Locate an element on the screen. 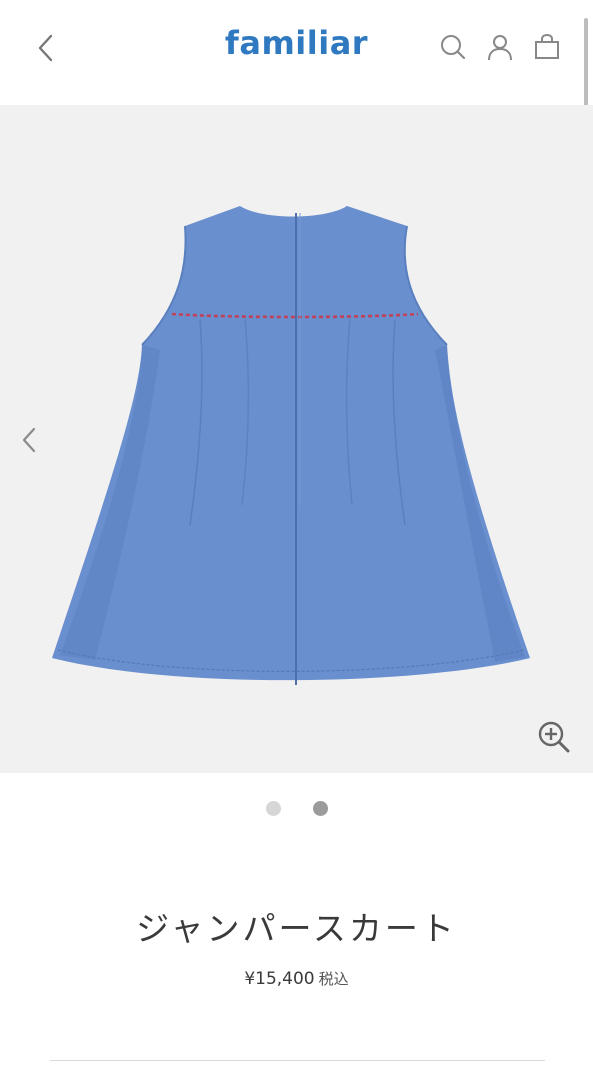 Image resolution: width=593 pixels, height=1080 pixels. tax-label: 税込 is located at coordinates (333, 979).